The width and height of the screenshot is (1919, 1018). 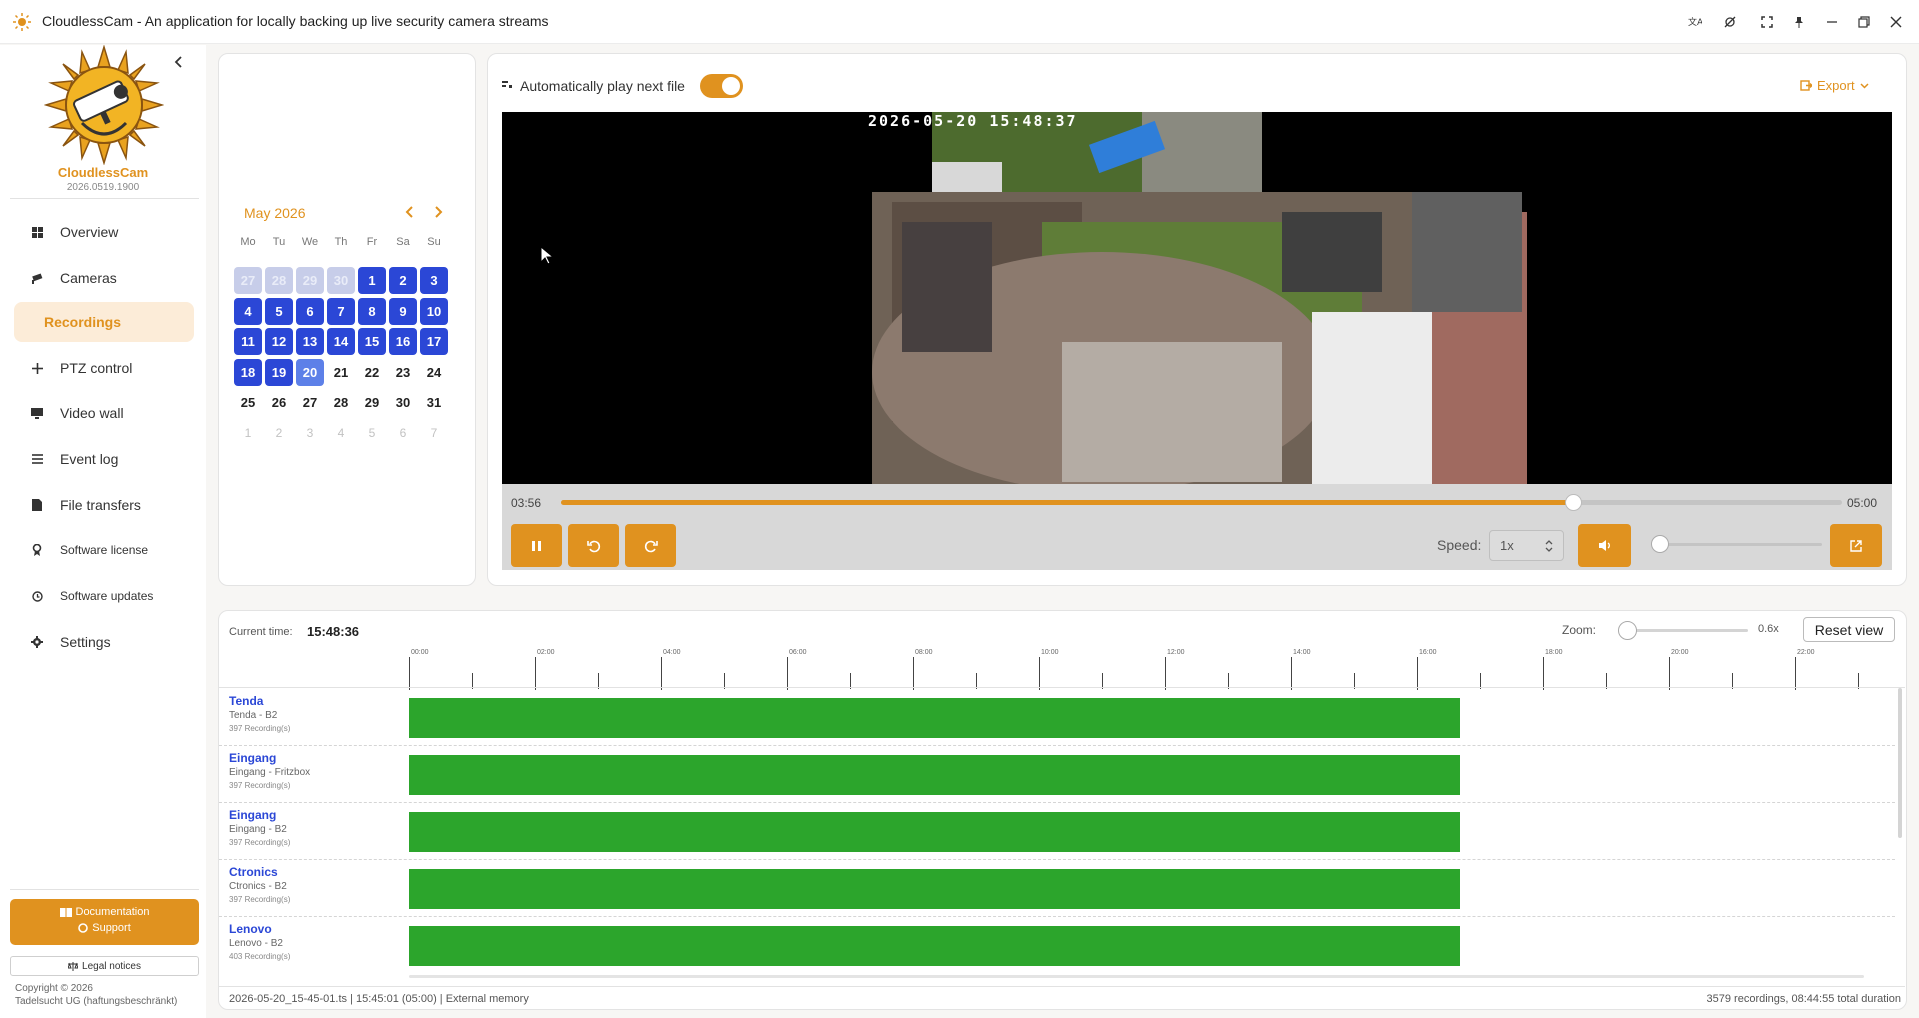 What do you see at coordinates (248, 372) in the screenshot?
I see `calendar-day: 18` at bounding box center [248, 372].